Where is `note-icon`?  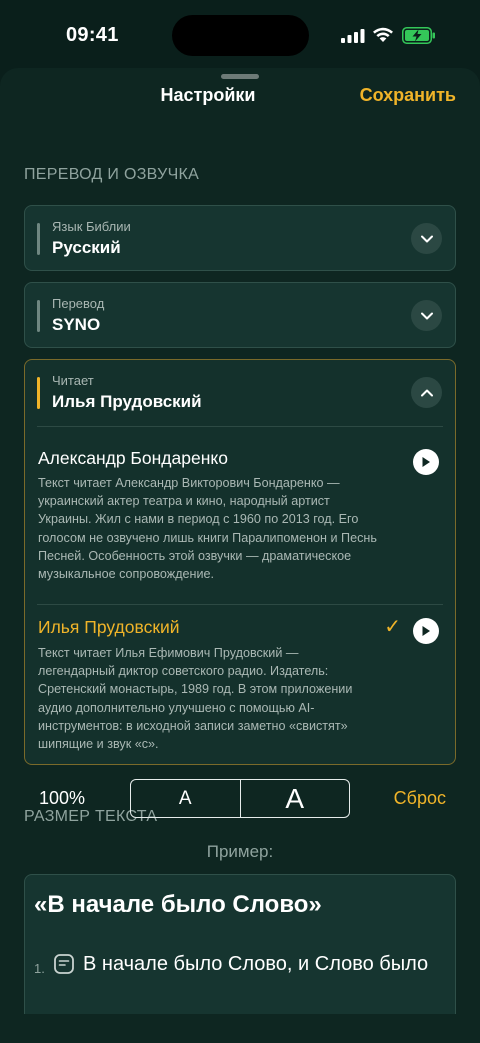
note-icon is located at coordinates (64, 964).